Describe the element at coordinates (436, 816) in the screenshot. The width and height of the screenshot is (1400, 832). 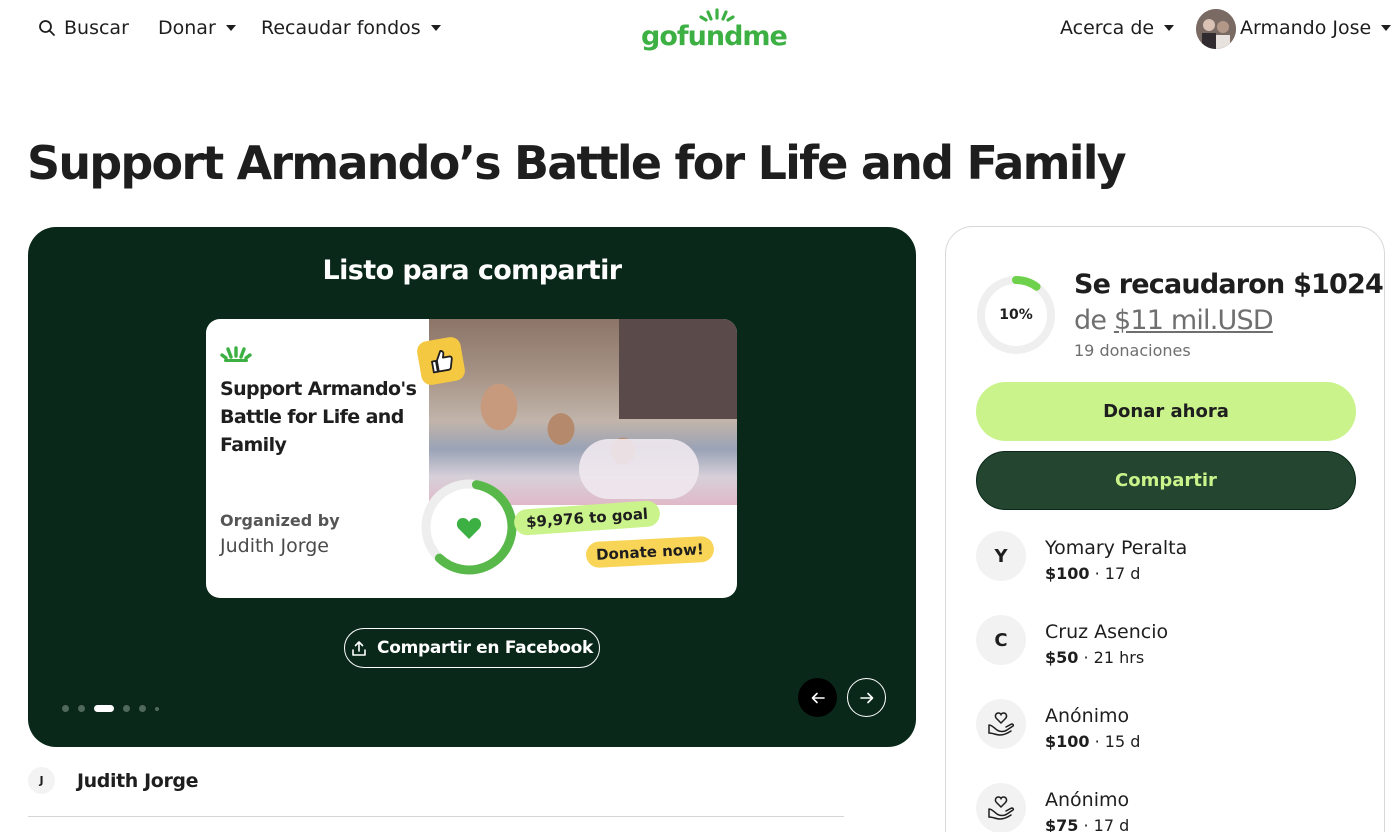
I see `divider` at that location.